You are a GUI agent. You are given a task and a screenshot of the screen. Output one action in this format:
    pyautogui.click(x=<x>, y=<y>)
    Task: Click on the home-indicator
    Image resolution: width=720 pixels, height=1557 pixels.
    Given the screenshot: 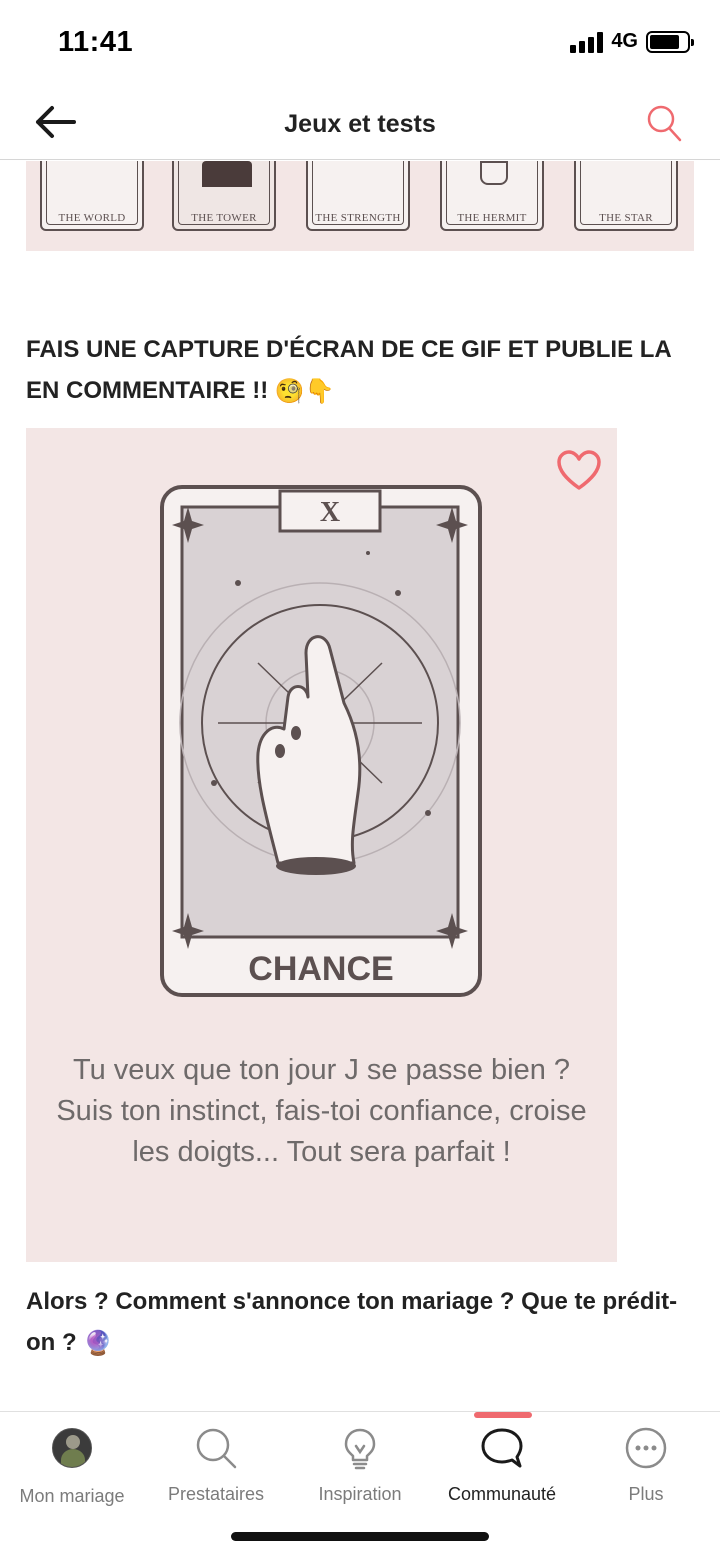 What is the action you would take?
    pyautogui.click(x=360, y=1536)
    